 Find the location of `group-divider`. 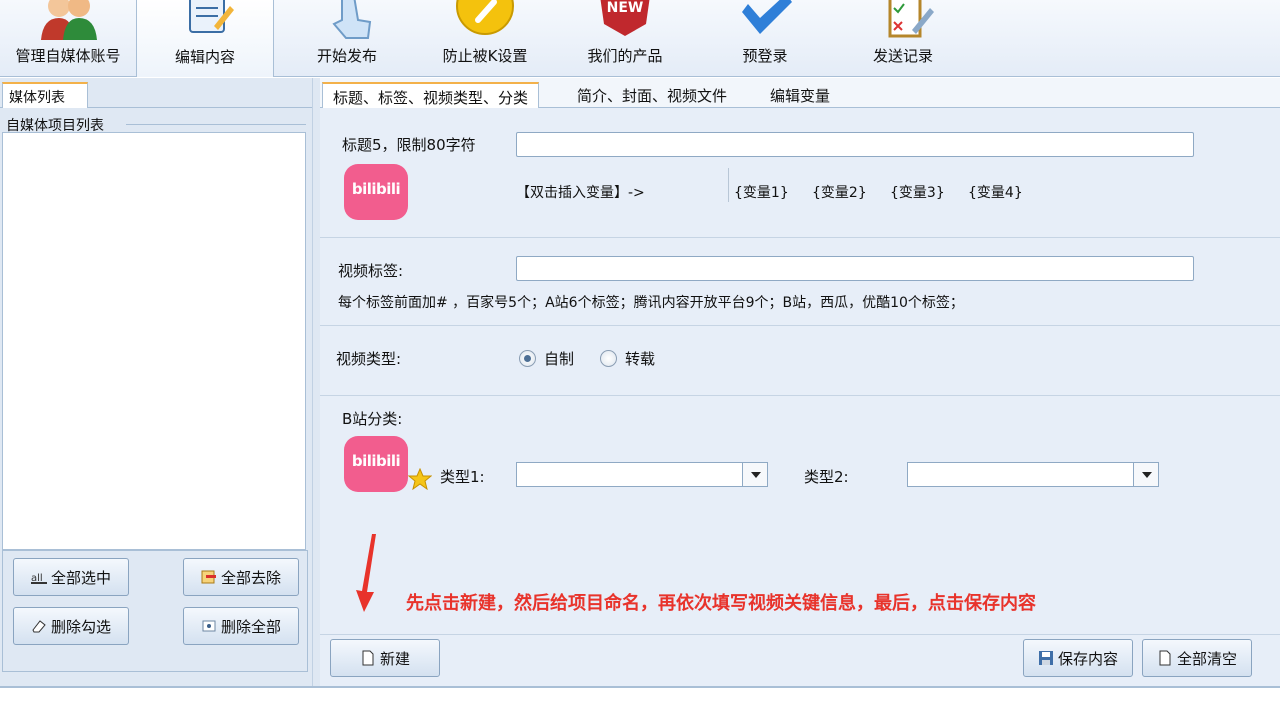

group-divider is located at coordinates (216, 124).